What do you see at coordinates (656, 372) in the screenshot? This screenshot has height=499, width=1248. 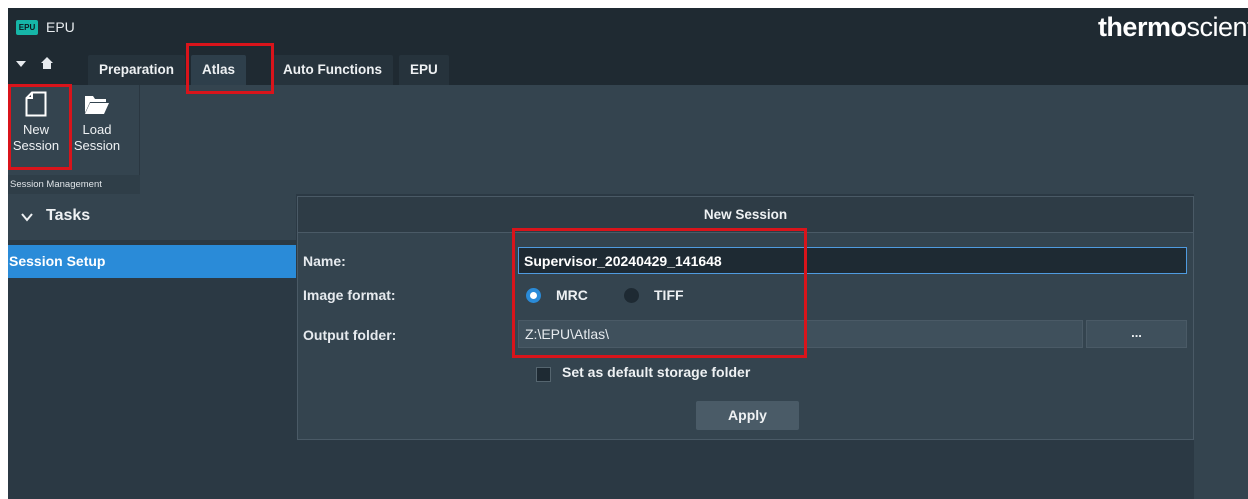 I see `default-folder-label: Set as default storage folder` at bounding box center [656, 372].